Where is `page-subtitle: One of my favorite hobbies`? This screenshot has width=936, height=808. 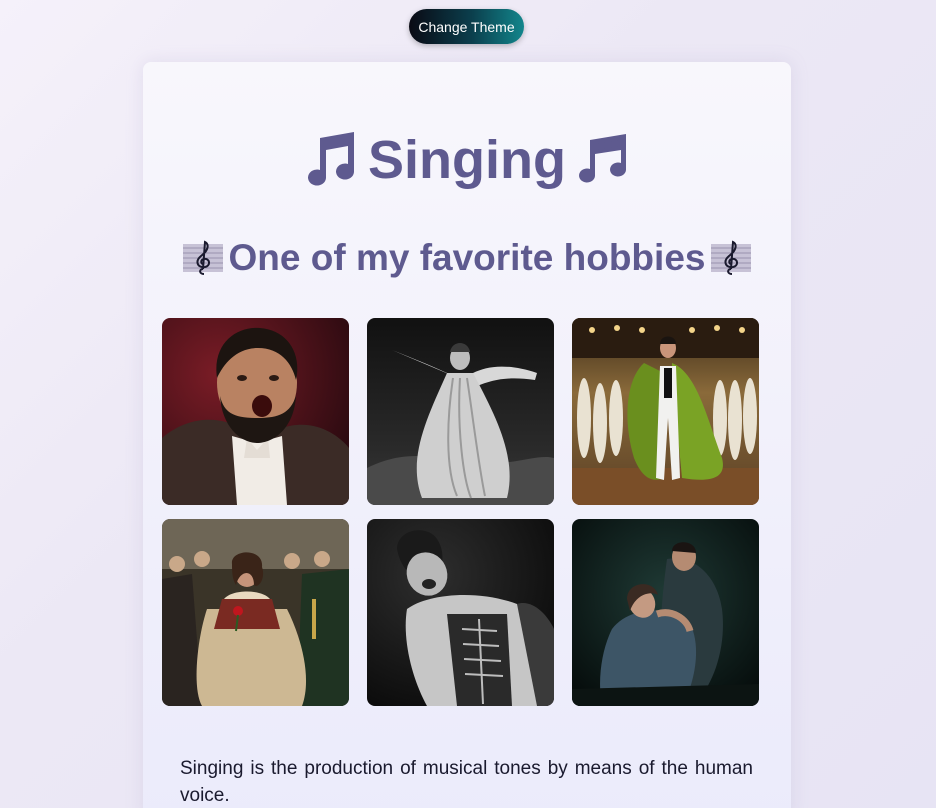 page-subtitle: One of my favorite hobbies is located at coordinates (467, 257).